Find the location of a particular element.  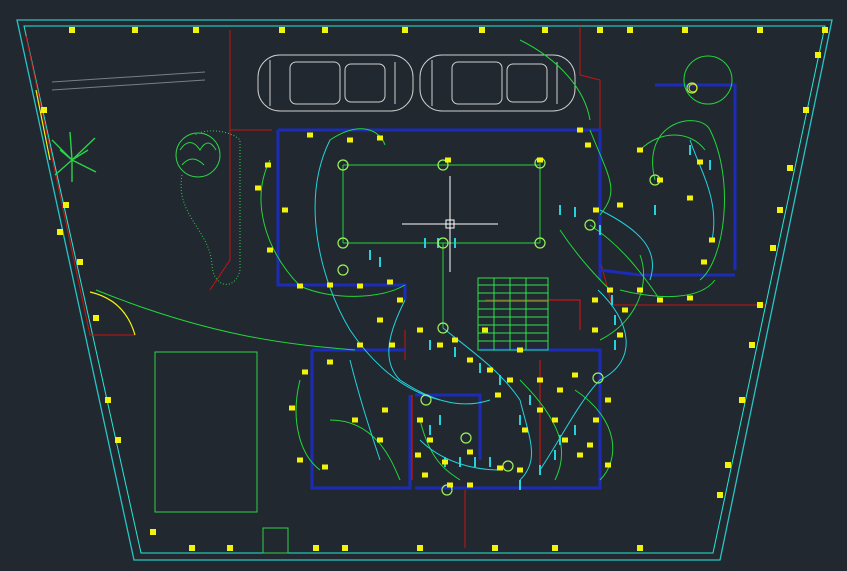

shrub is located at coordinates (198, 155).